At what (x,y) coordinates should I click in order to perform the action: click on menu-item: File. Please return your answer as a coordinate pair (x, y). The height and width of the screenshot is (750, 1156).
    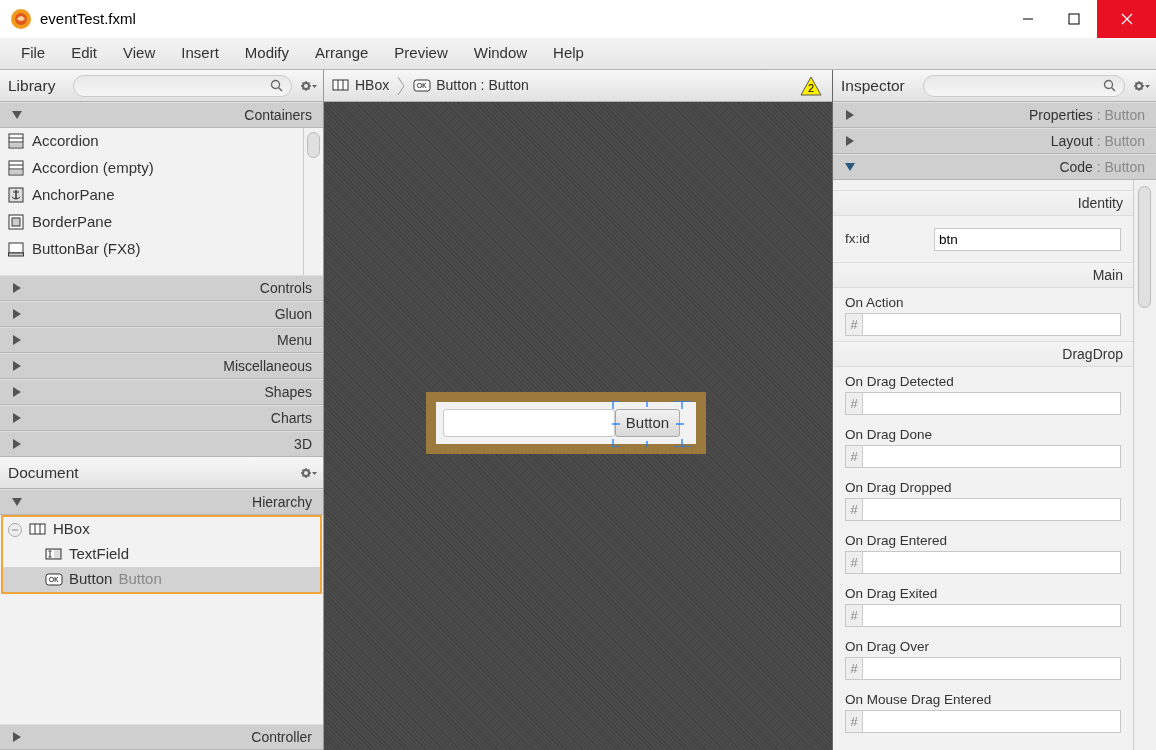
    Looking at the image, I should click on (33, 53).